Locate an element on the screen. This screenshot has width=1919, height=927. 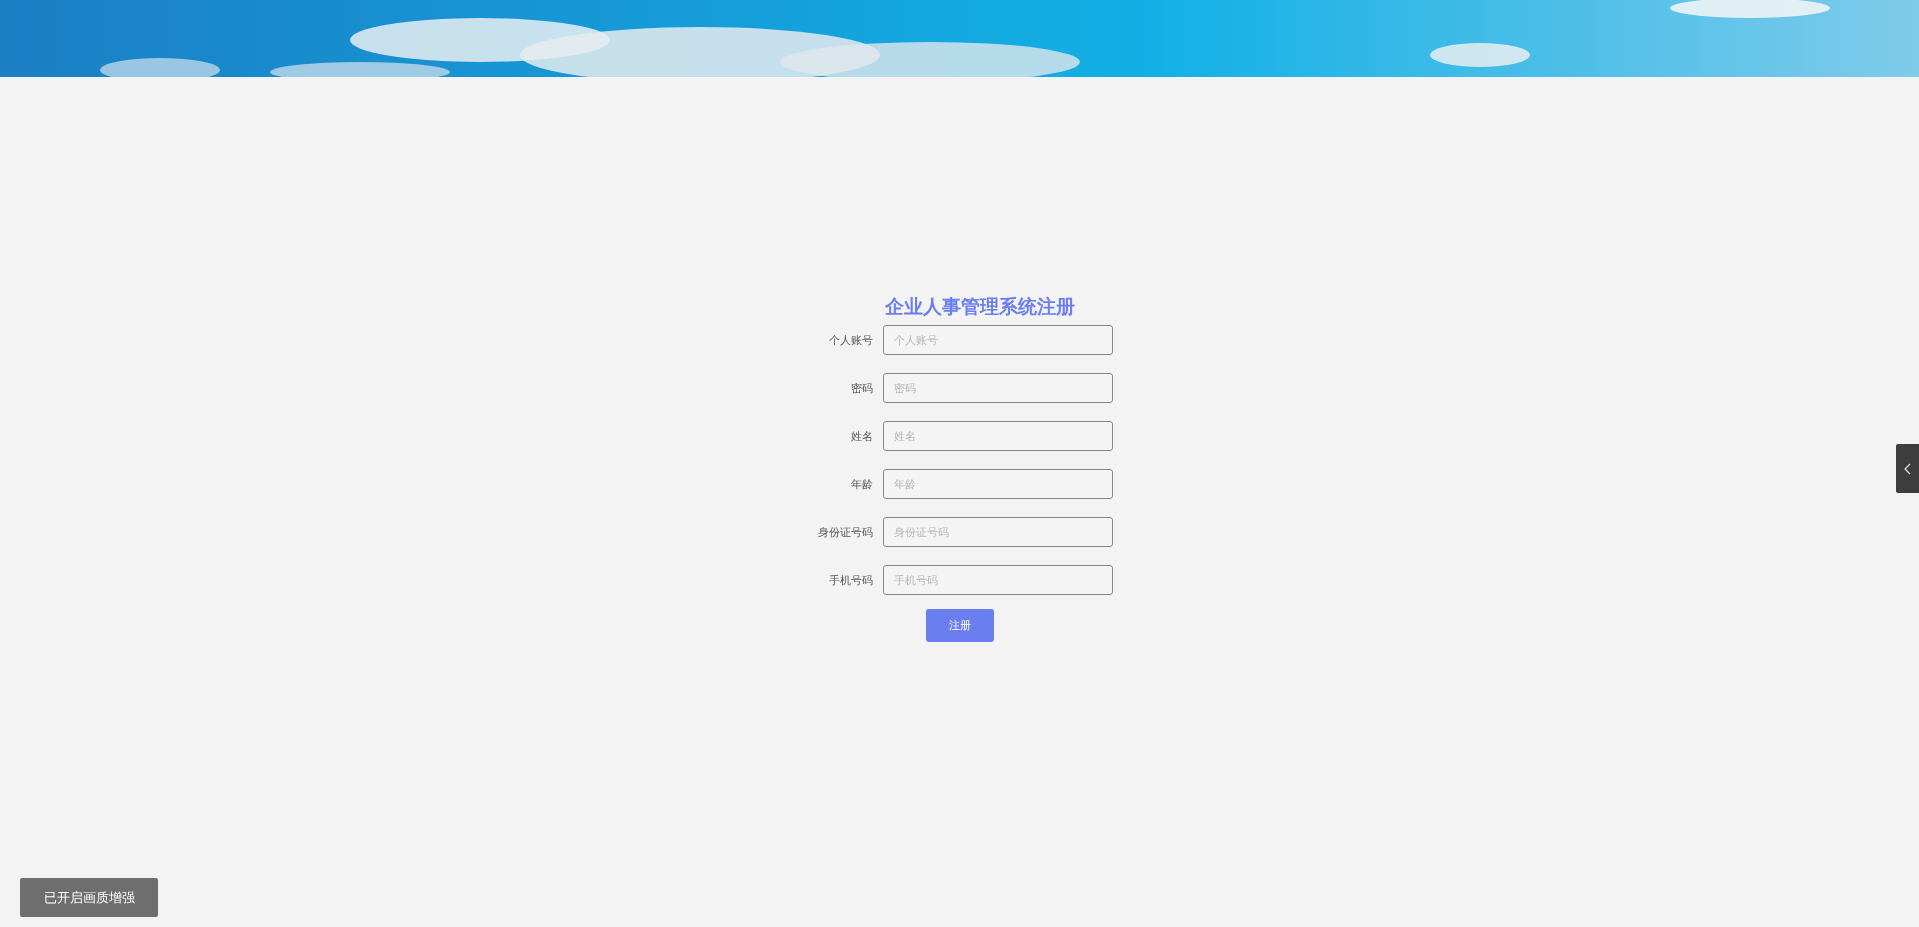
chevron-left-icon is located at coordinates (1907, 468).